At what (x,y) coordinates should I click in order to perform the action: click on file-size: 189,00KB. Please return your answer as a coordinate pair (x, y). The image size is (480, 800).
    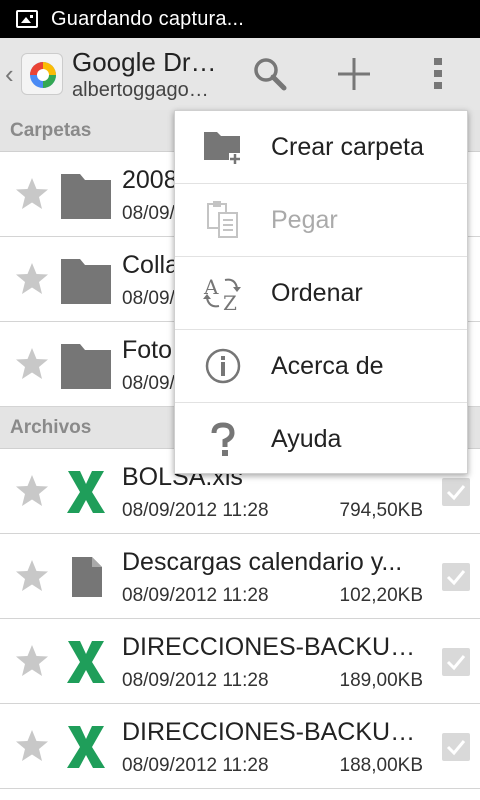
    Looking at the image, I should click on (381, 680).